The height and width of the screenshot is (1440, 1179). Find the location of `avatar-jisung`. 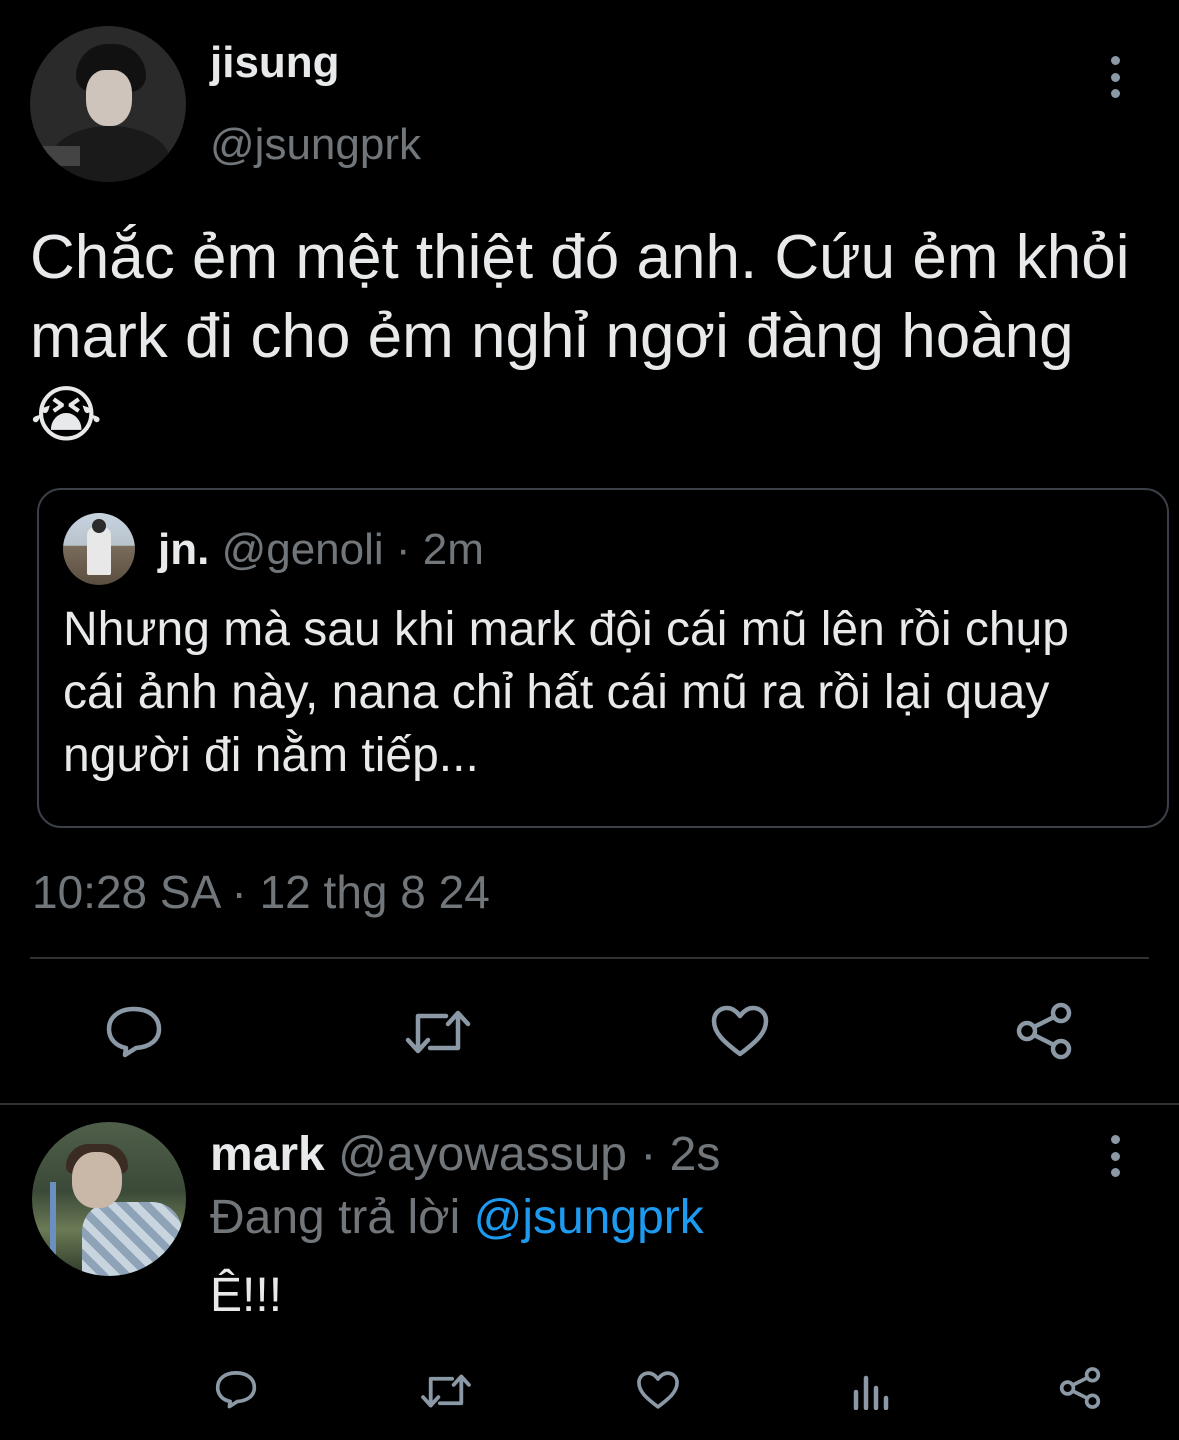

avatar-jisung is located at coordinates (108, 104).